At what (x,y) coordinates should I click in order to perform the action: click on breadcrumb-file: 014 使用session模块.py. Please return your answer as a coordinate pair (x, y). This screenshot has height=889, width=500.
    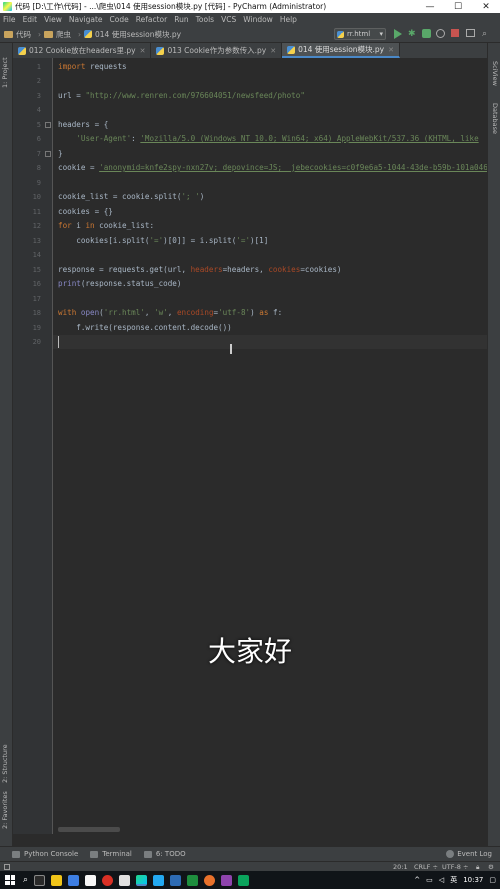
    Looking at the image, I should click on (132, 34).